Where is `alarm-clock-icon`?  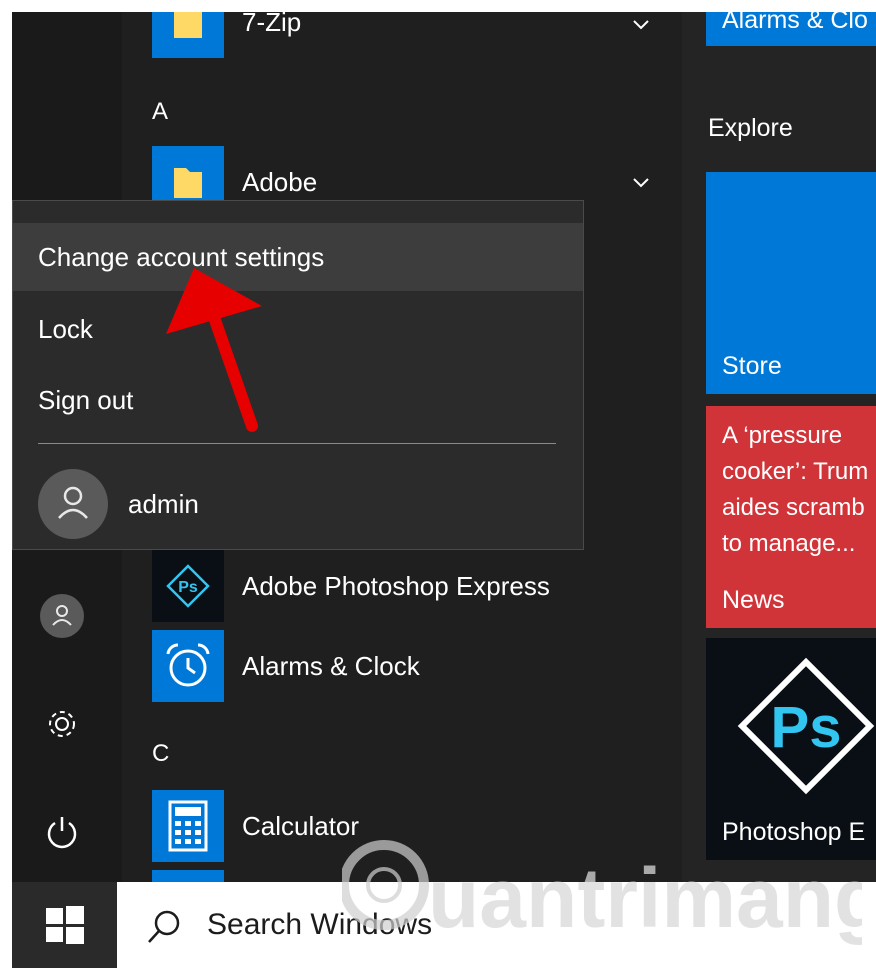 alarm-clock-icon is located at coordinates (188, 666).